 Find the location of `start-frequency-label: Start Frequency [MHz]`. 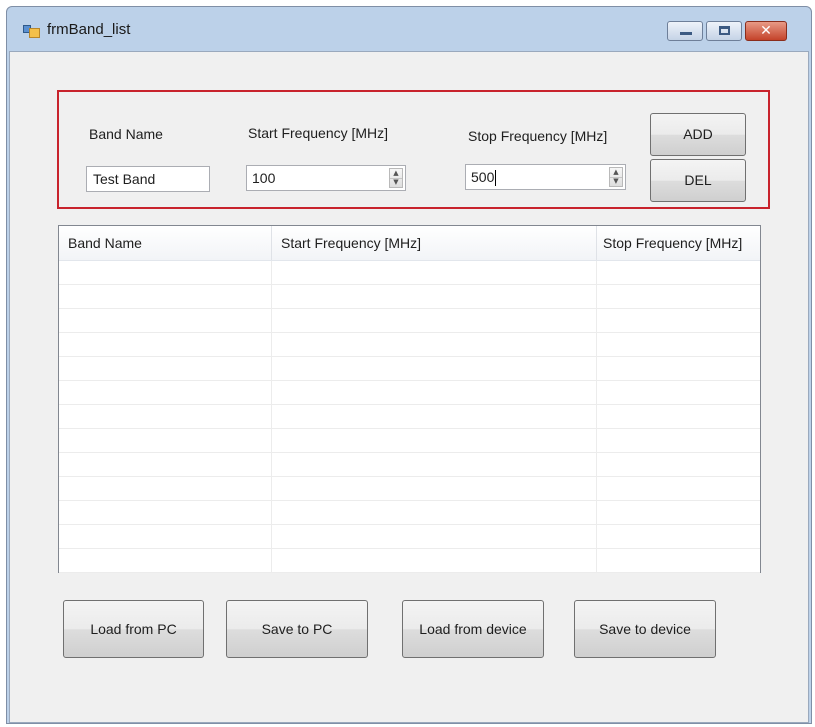

start-frequency-label: Start Frequency [MHz] is located at coordinates (318, 133).